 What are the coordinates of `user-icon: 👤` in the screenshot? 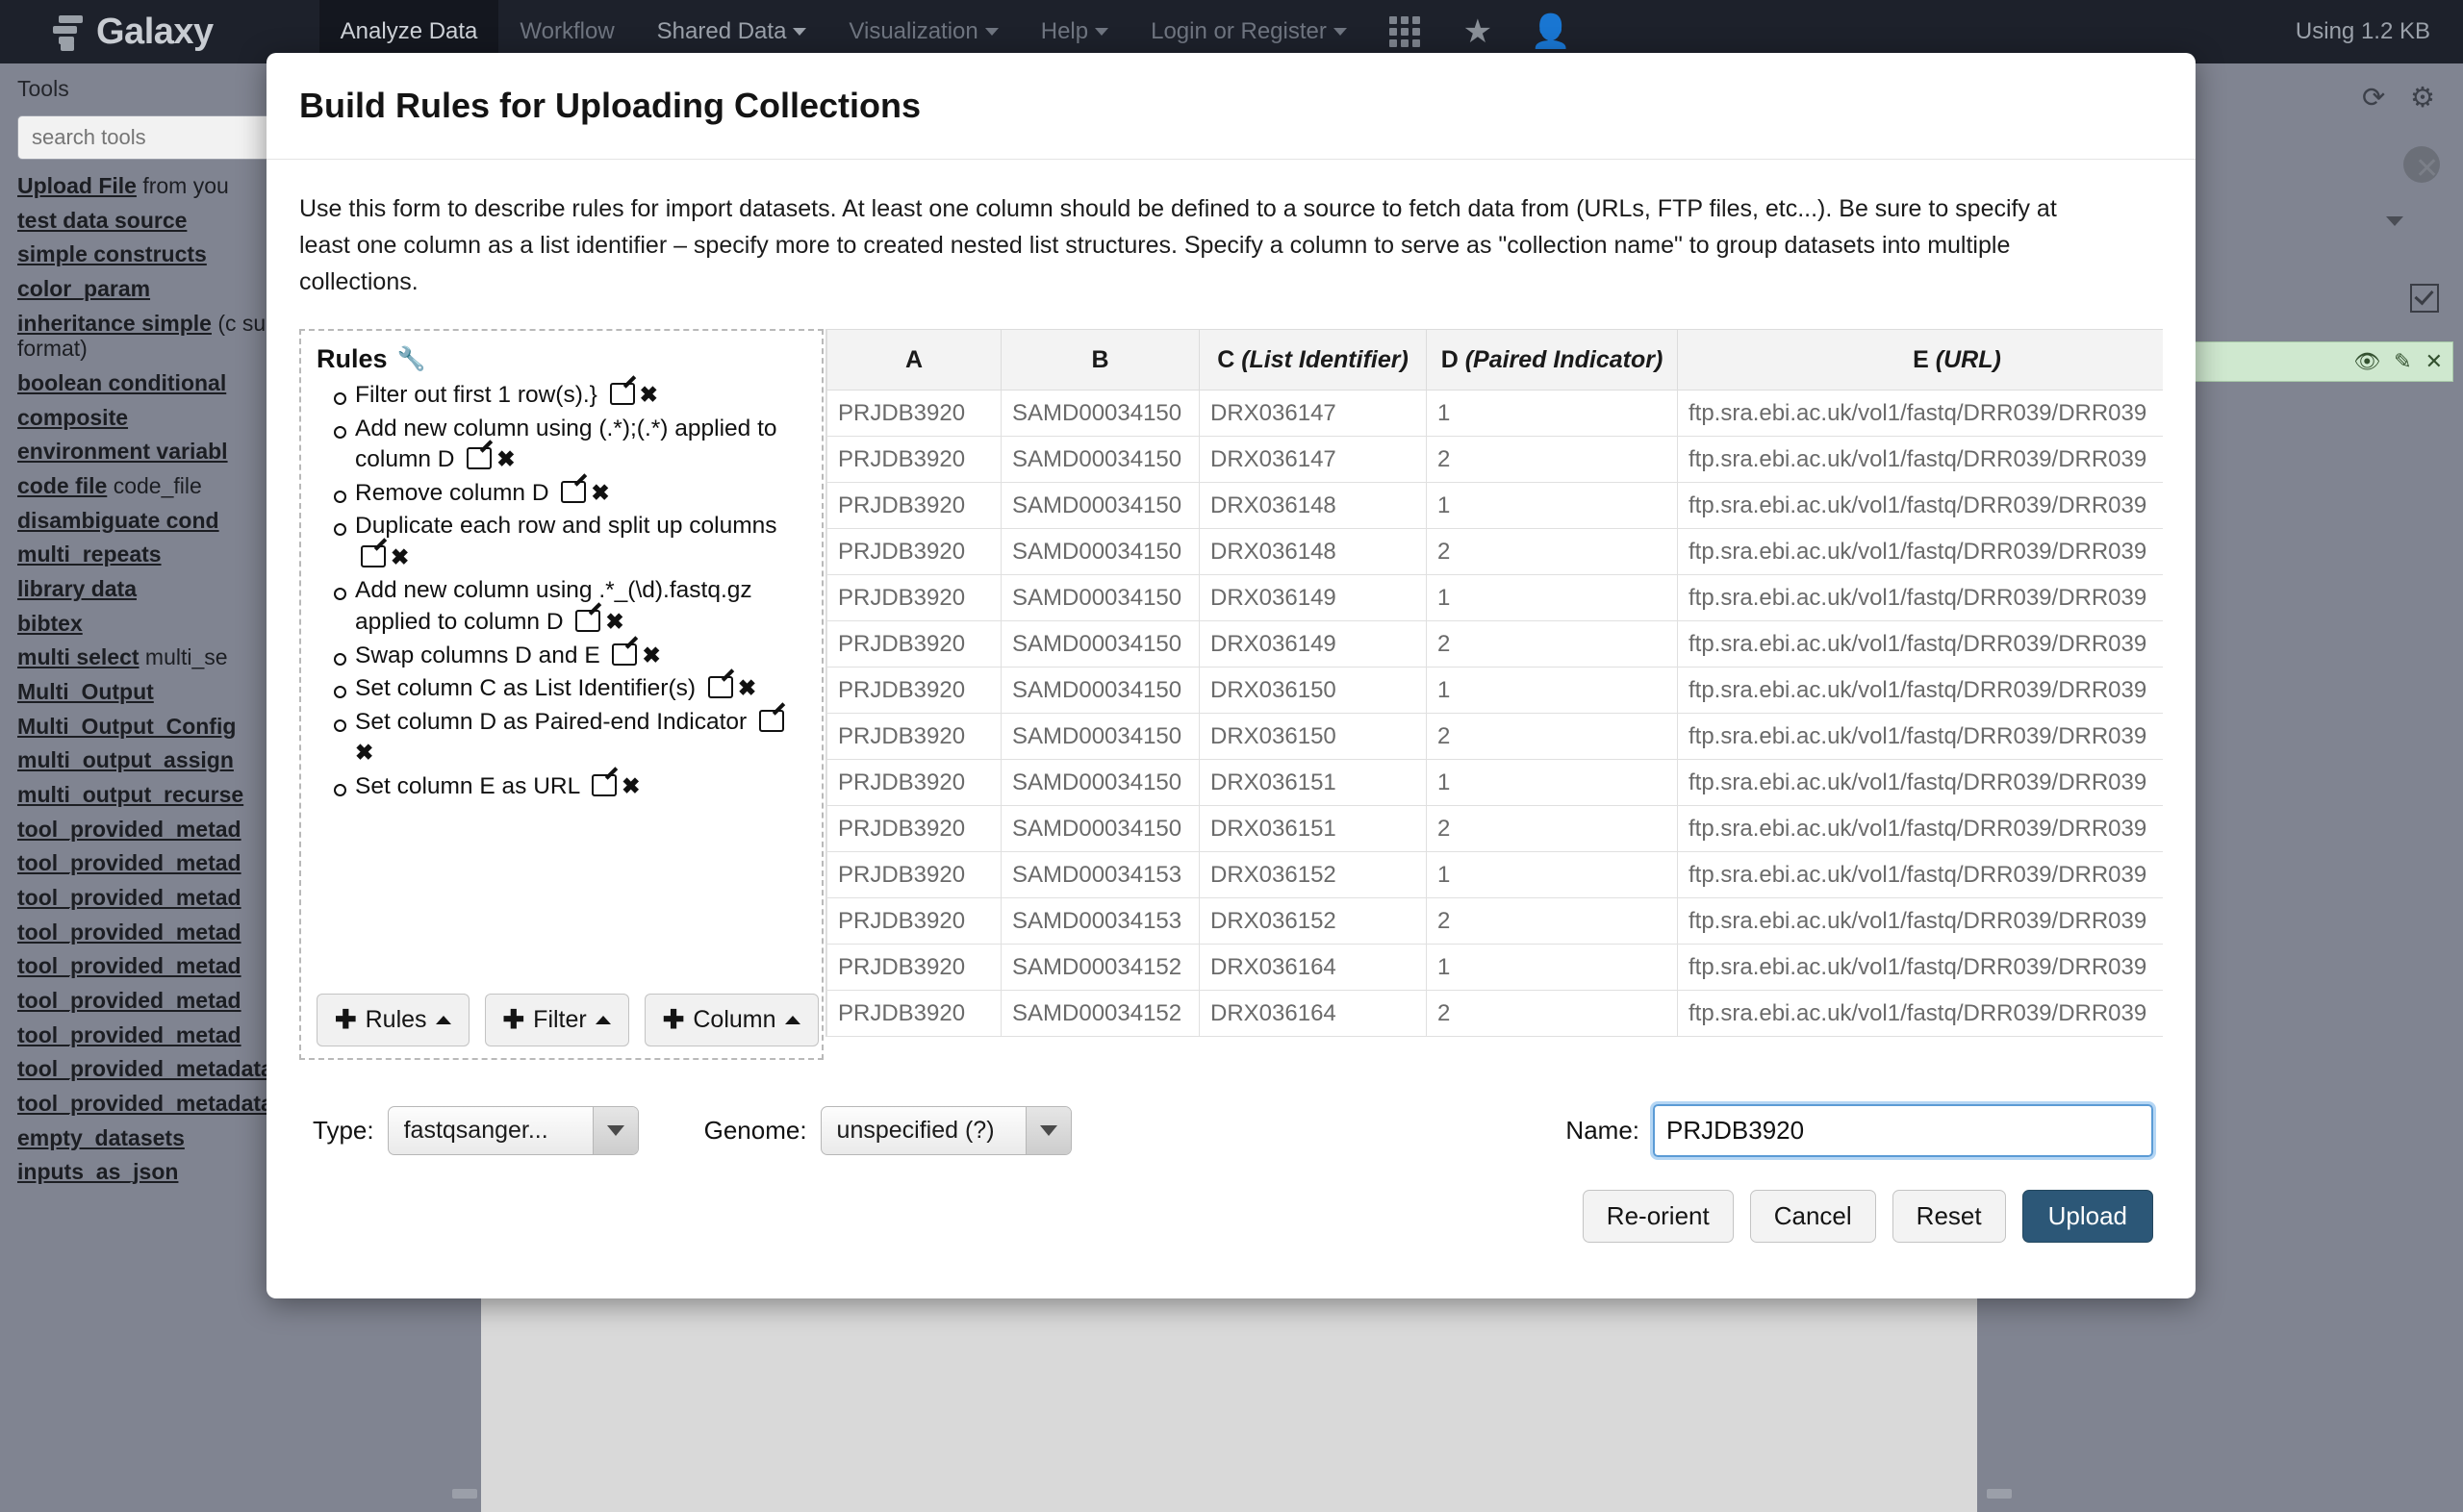 It's located at (1551, 31).